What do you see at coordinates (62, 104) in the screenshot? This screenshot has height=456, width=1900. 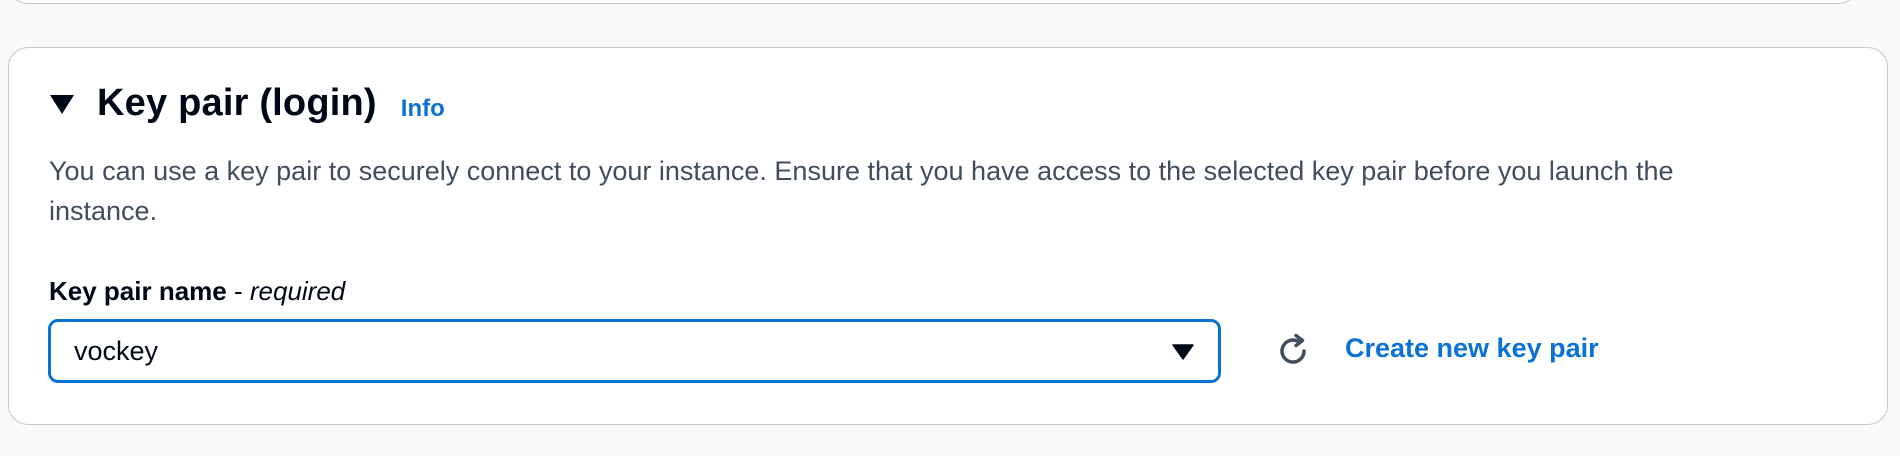 I see `caret-down-icon` at bounding box center [62, 104].